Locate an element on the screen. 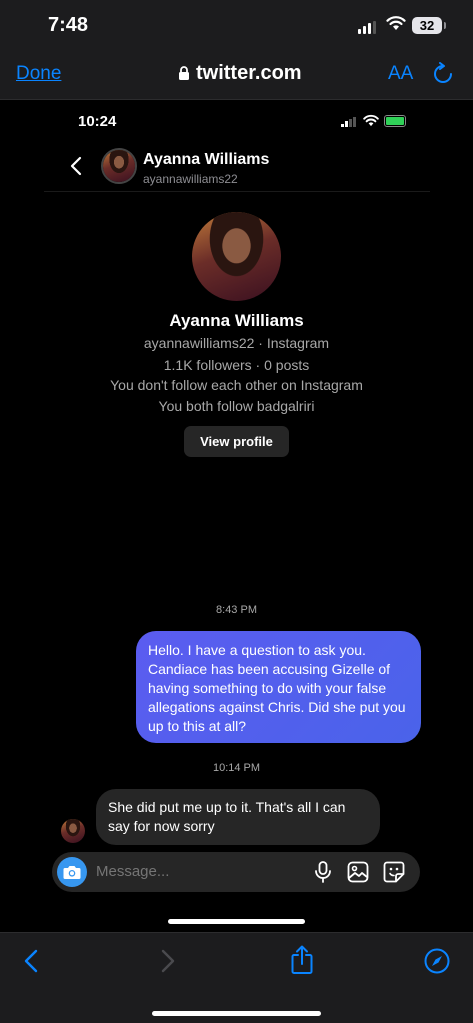 Image resolution: width=473 pixels, height=1023 pixels. gallery-icon is located at coordinates (358, 872).